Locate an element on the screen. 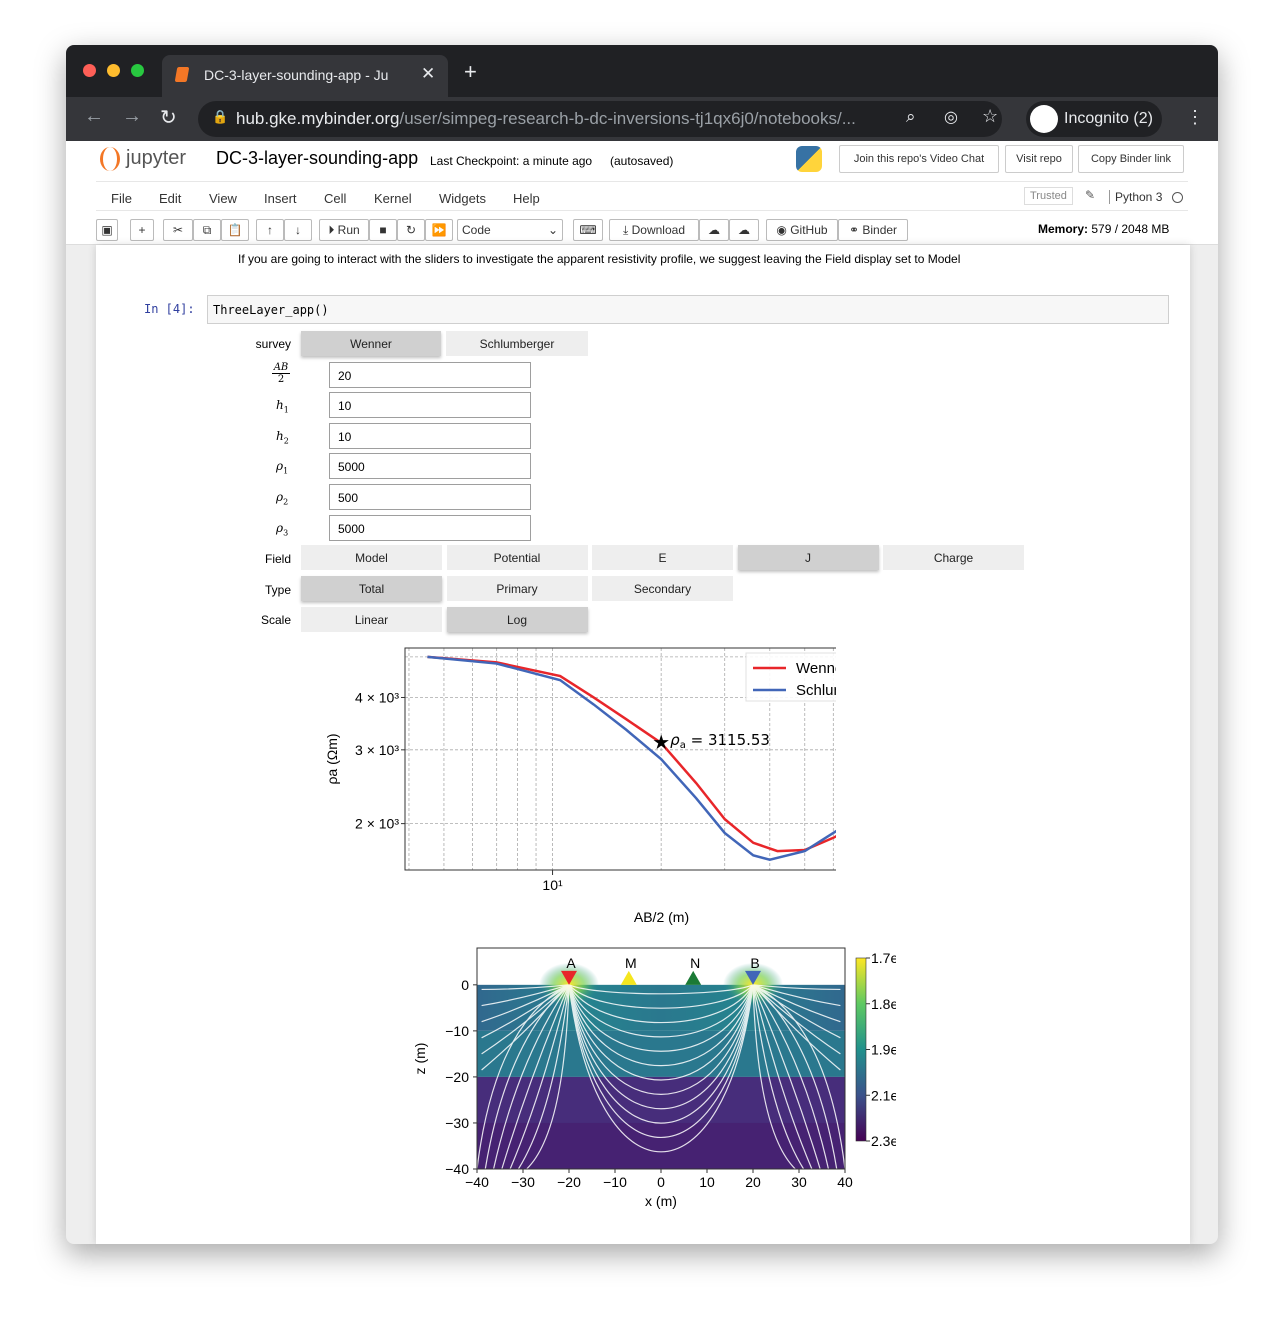  input-label-2: h2 is located at coordinates (282, 437).